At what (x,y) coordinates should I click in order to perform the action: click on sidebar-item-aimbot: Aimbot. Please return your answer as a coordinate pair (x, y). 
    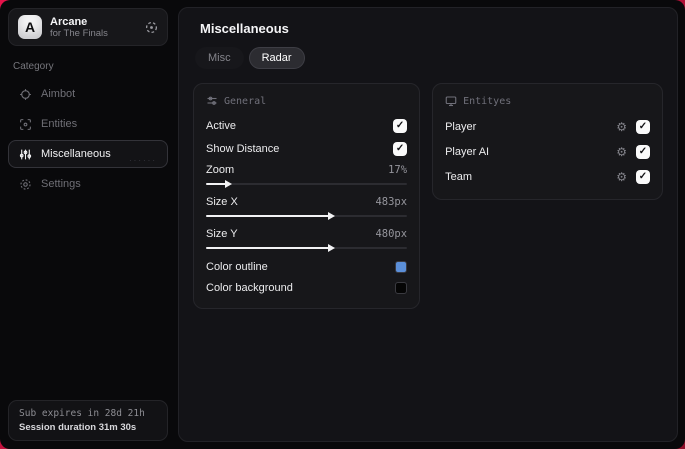
    Looking at the image, I should click on (88, 94).